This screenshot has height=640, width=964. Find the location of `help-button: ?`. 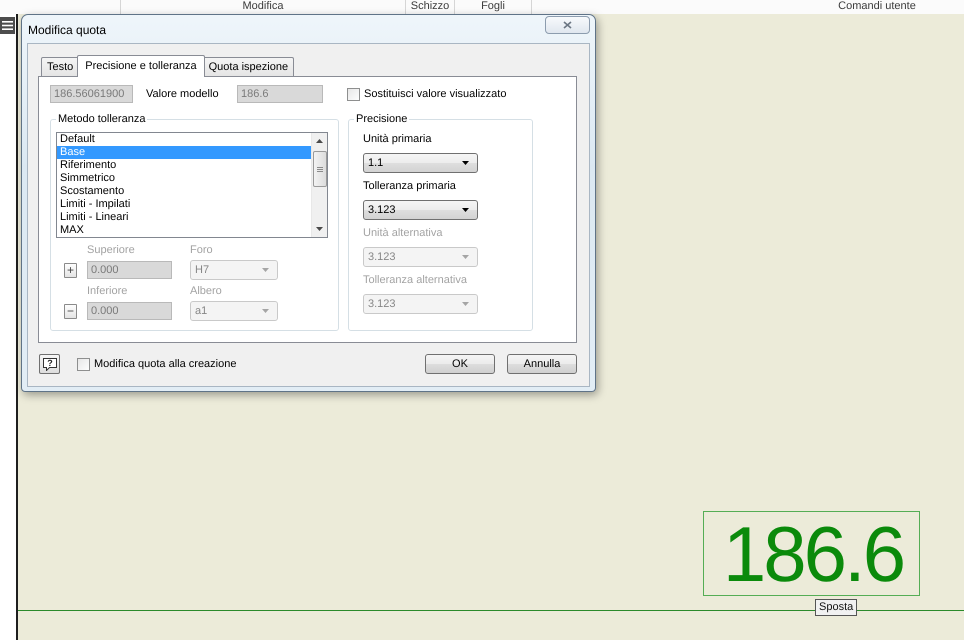

help-button: ? is located at coordinates (49, 364).